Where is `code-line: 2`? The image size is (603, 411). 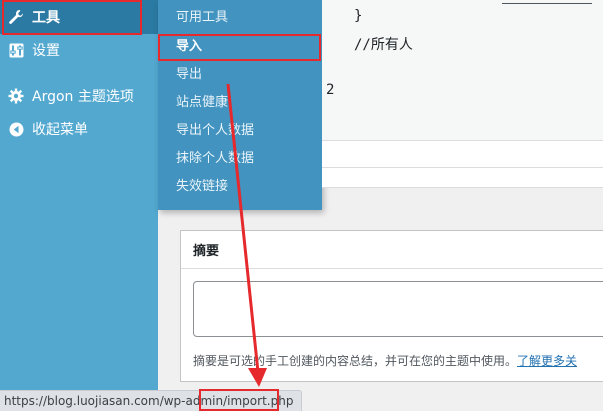 code-line: 2 is located at coordinates (330, 90).